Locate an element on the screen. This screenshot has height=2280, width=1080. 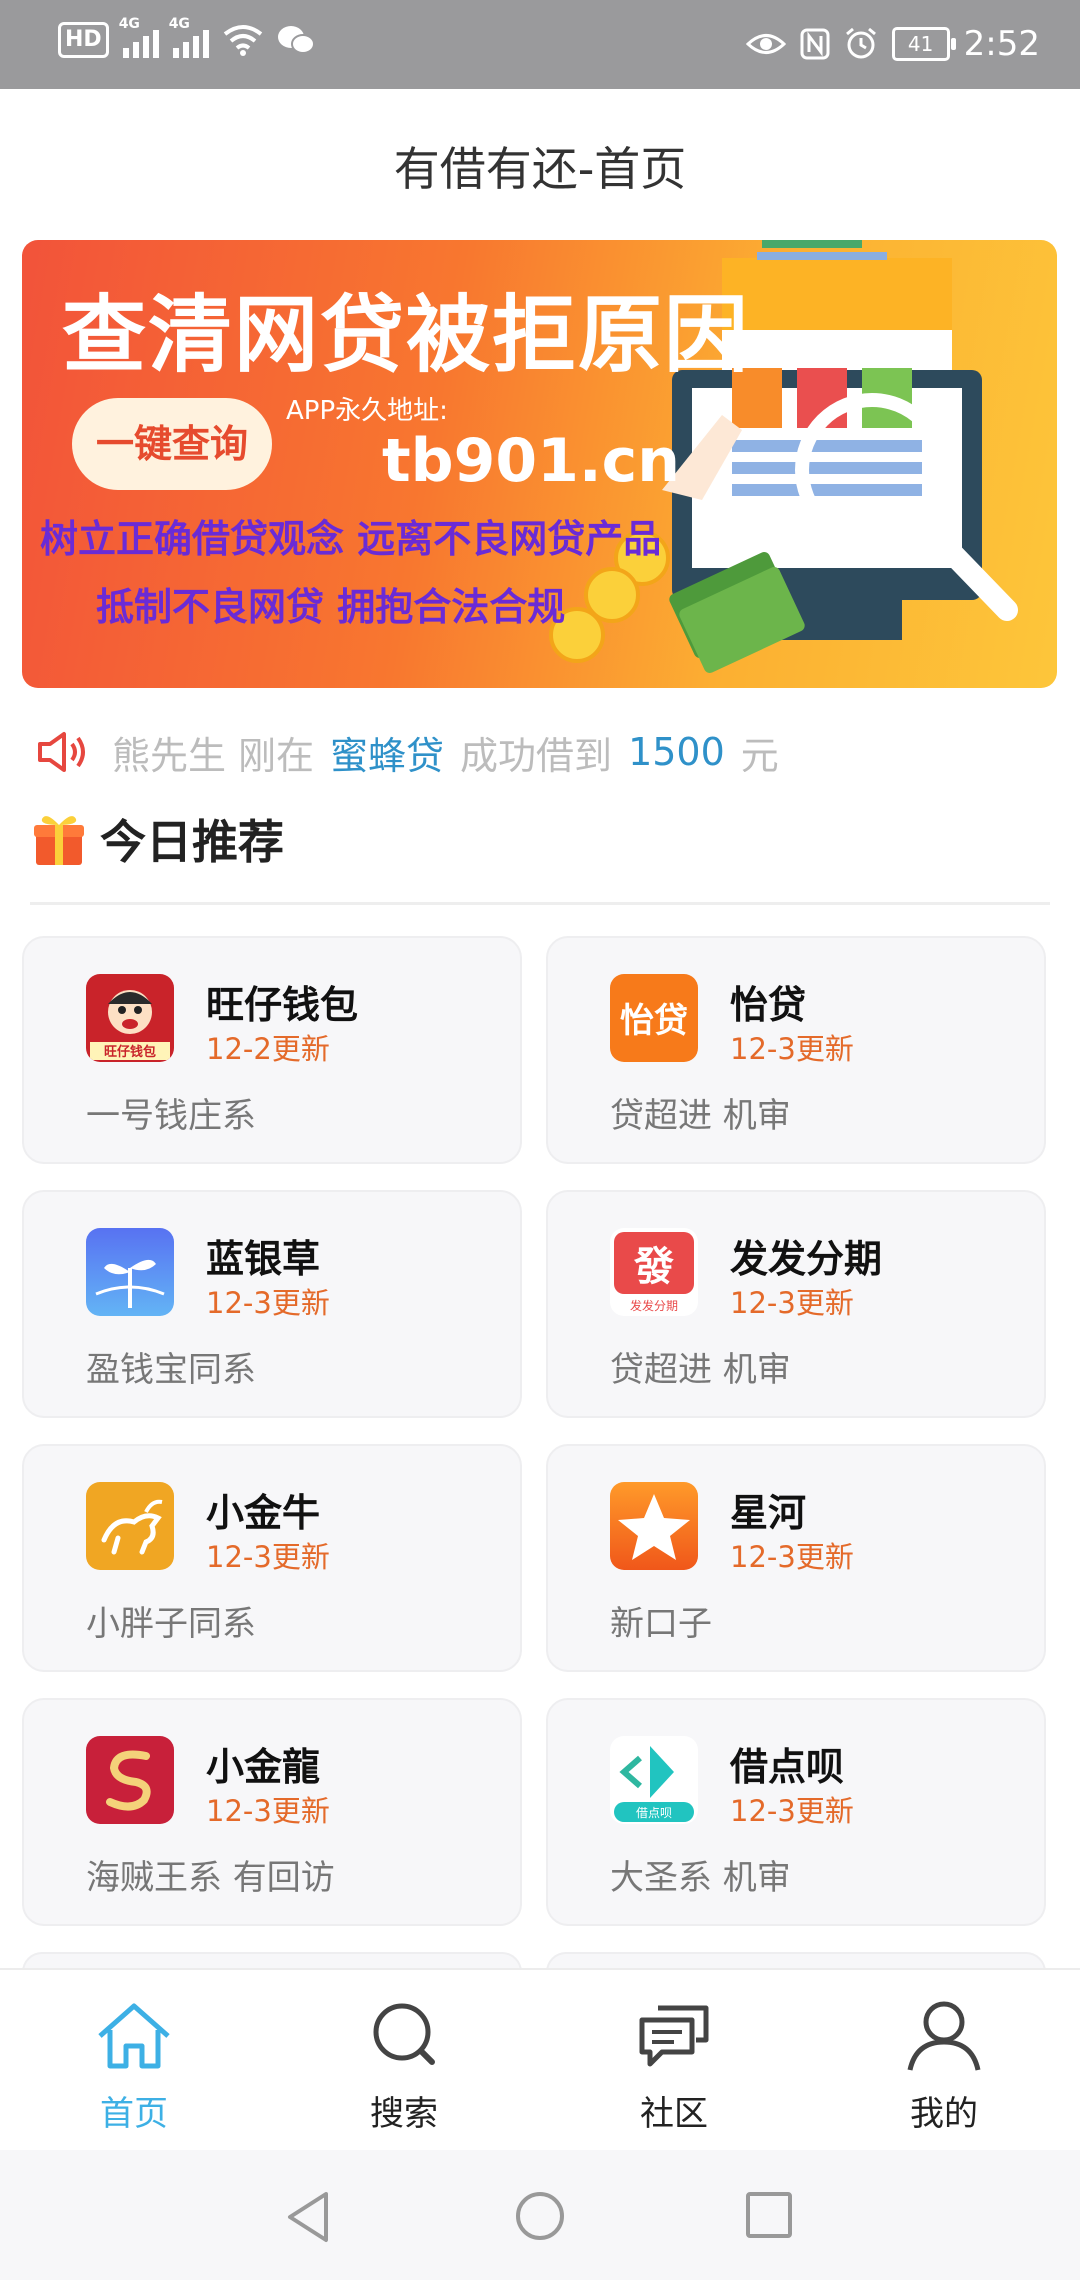
status-left: HD 4G 4G is located at coordinates (186, 37).